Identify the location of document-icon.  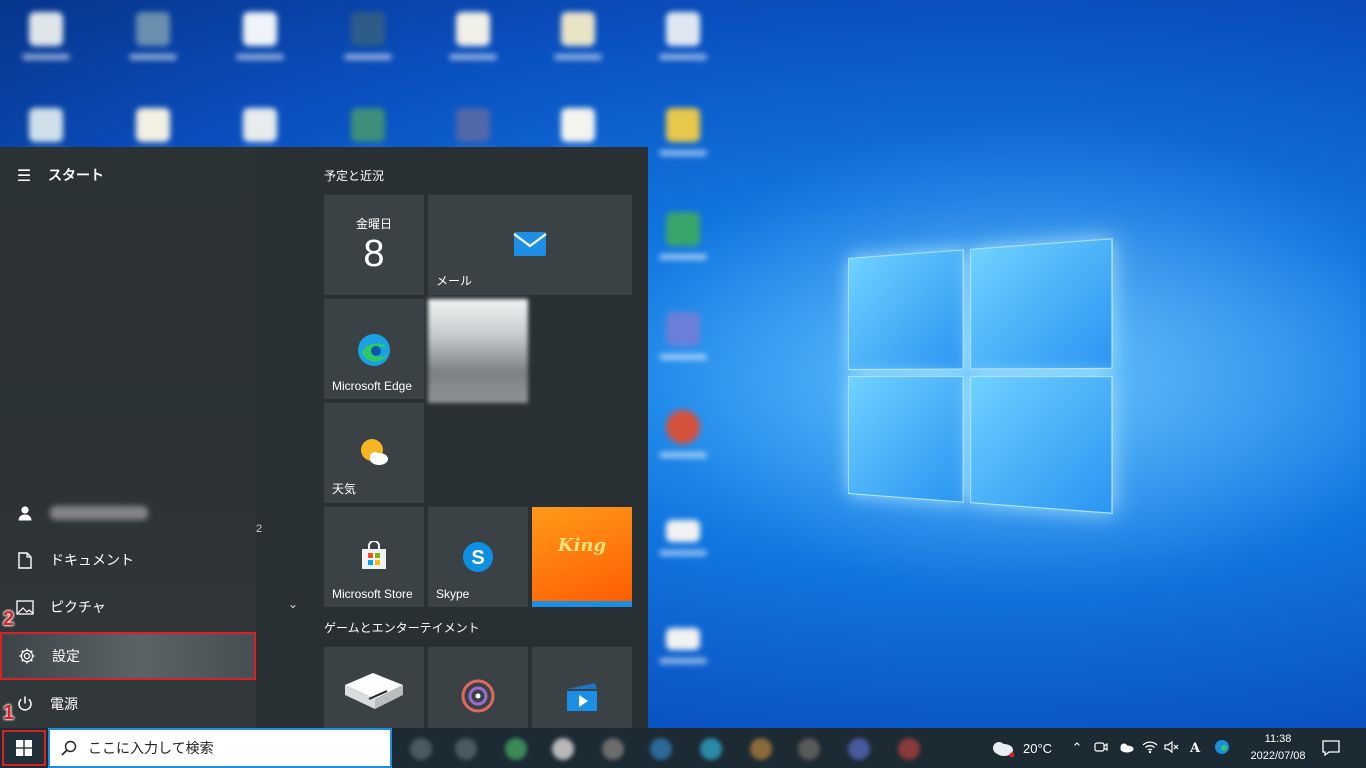
(25, 560).